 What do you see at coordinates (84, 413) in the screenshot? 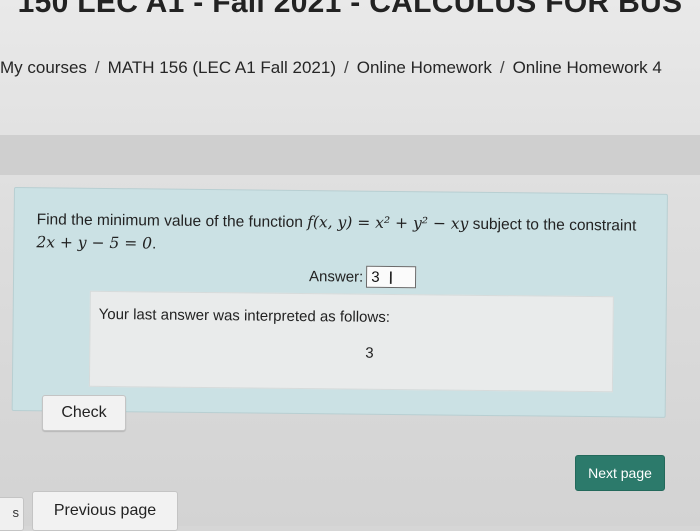
I see `check-button: Check` at bounding box center [84, 413].